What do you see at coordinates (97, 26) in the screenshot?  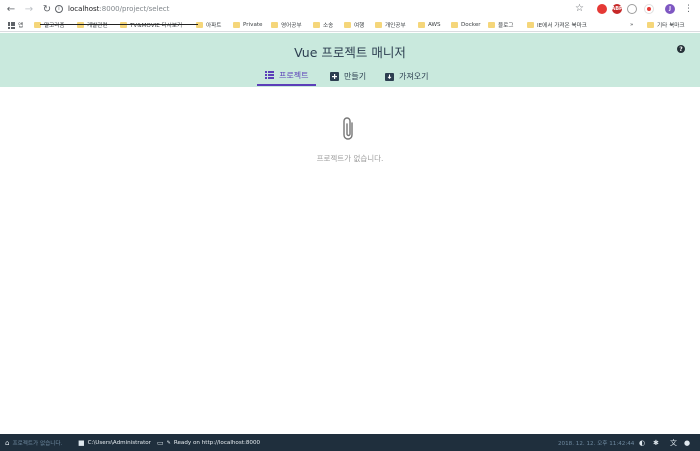 I see `bookmark-label: 개발관련` at bounding box center [97, 26].